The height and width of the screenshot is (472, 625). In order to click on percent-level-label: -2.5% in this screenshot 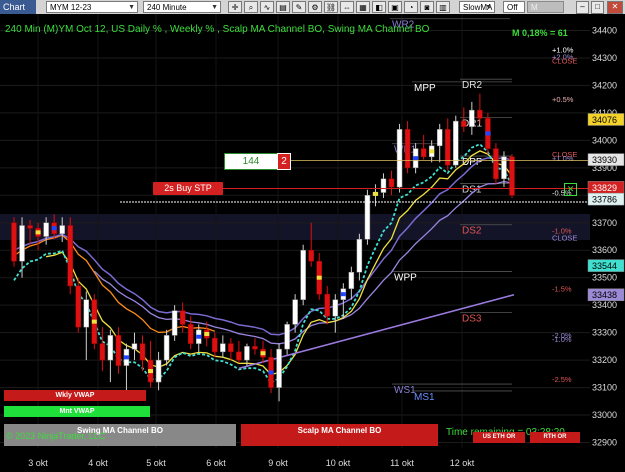, I will do `click(562, 379)`.